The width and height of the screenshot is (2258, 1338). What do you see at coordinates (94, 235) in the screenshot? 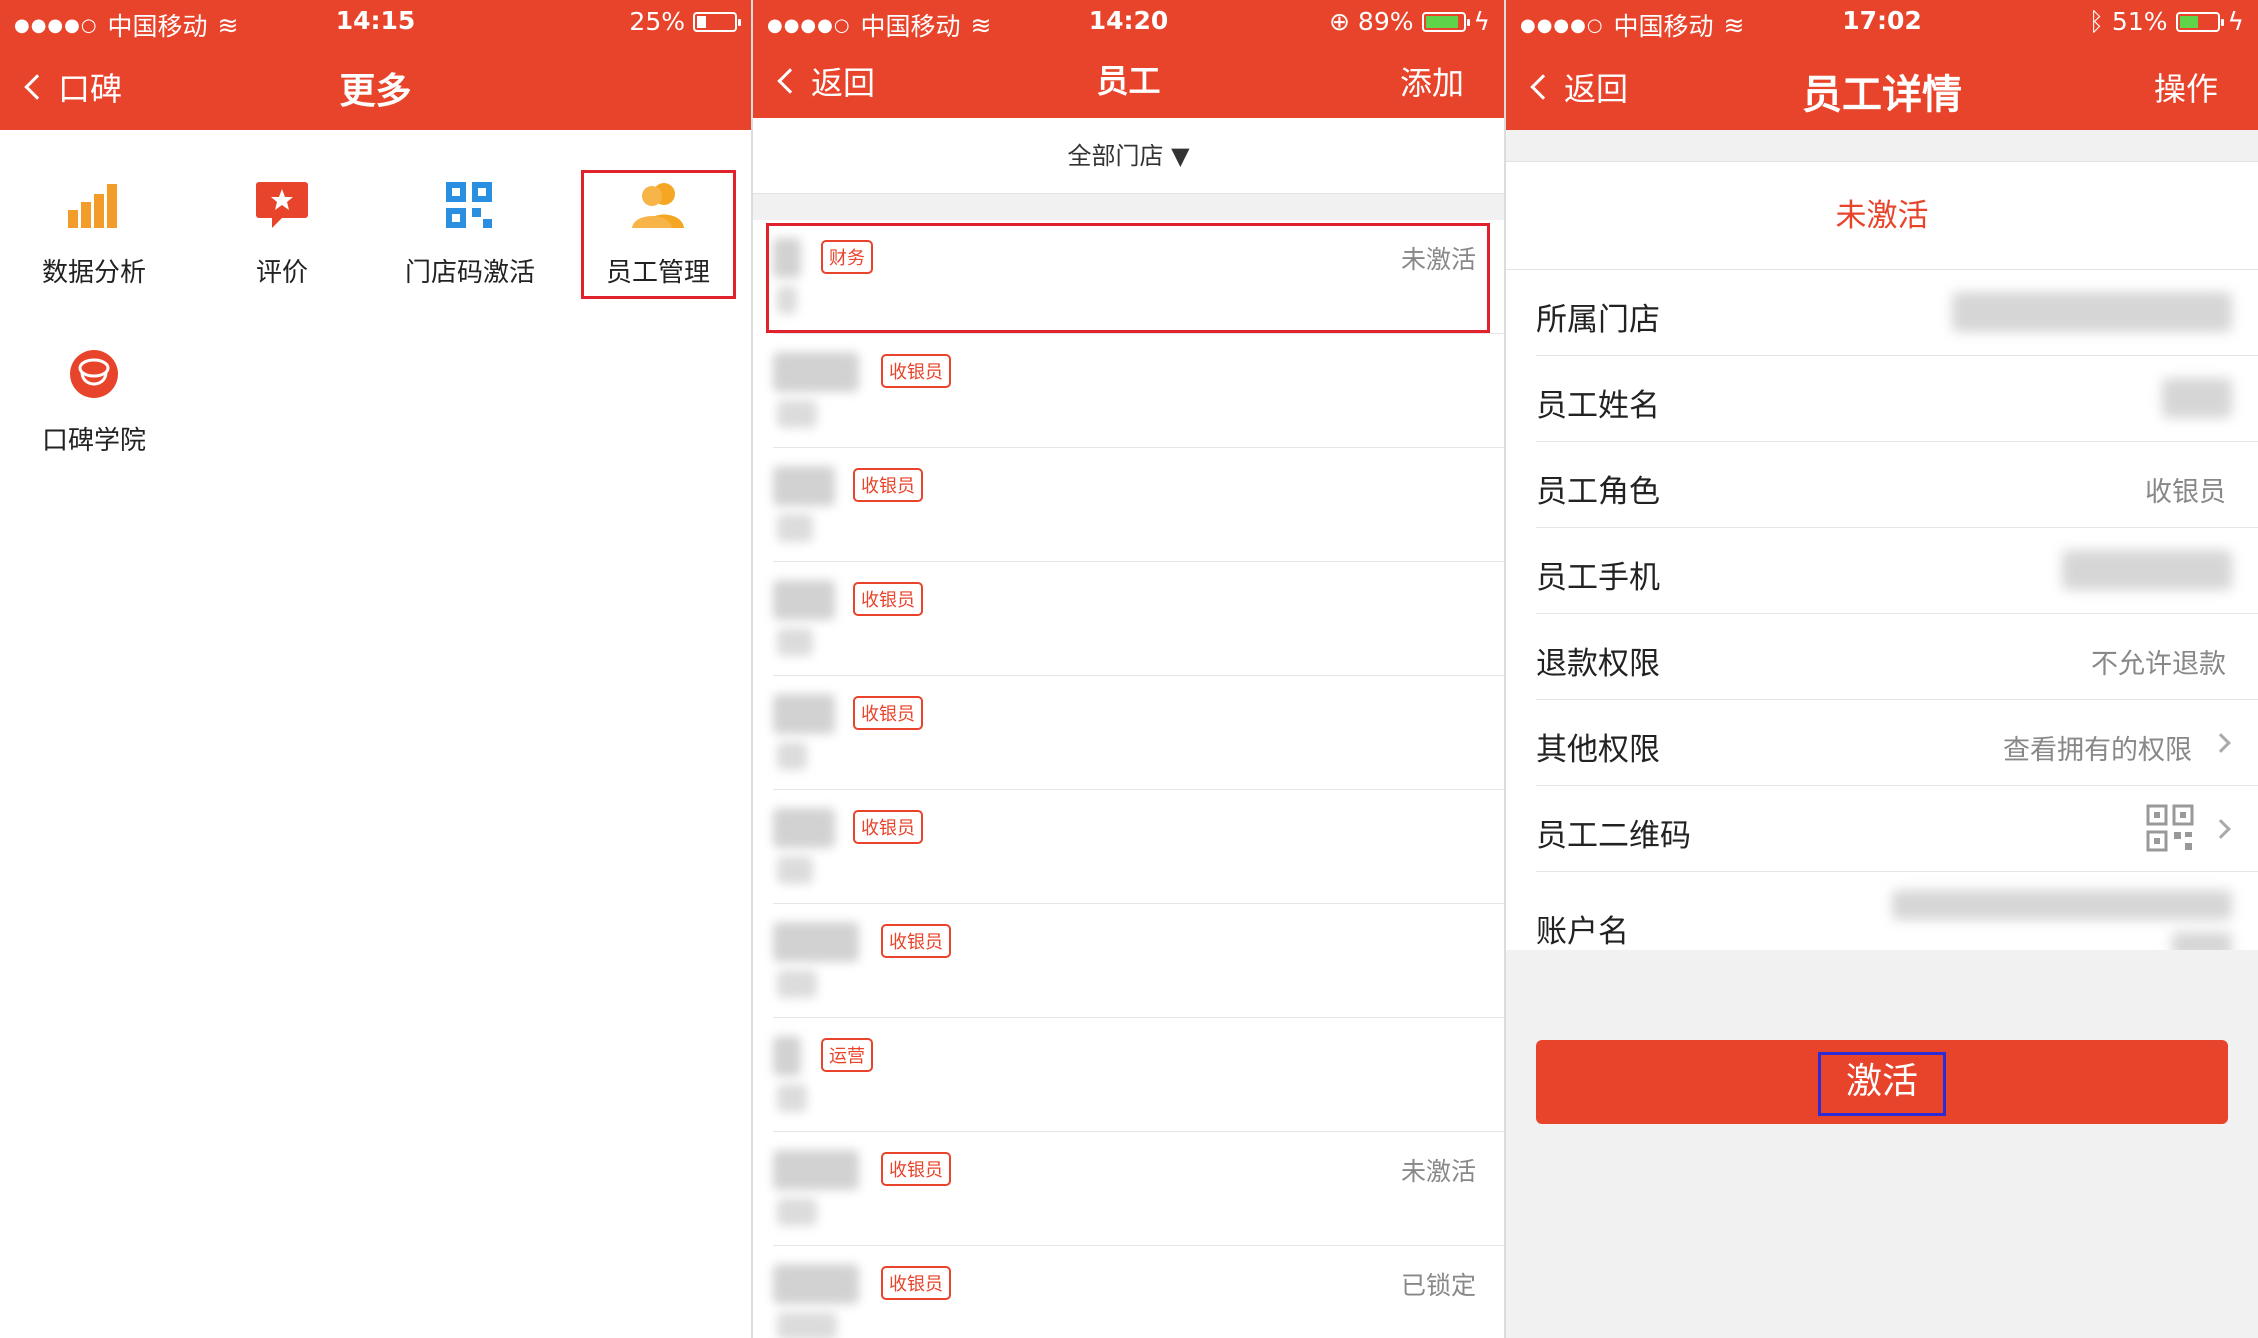
I see `tile-data-analysis: 数据分析` at bounding box center [94, 235].